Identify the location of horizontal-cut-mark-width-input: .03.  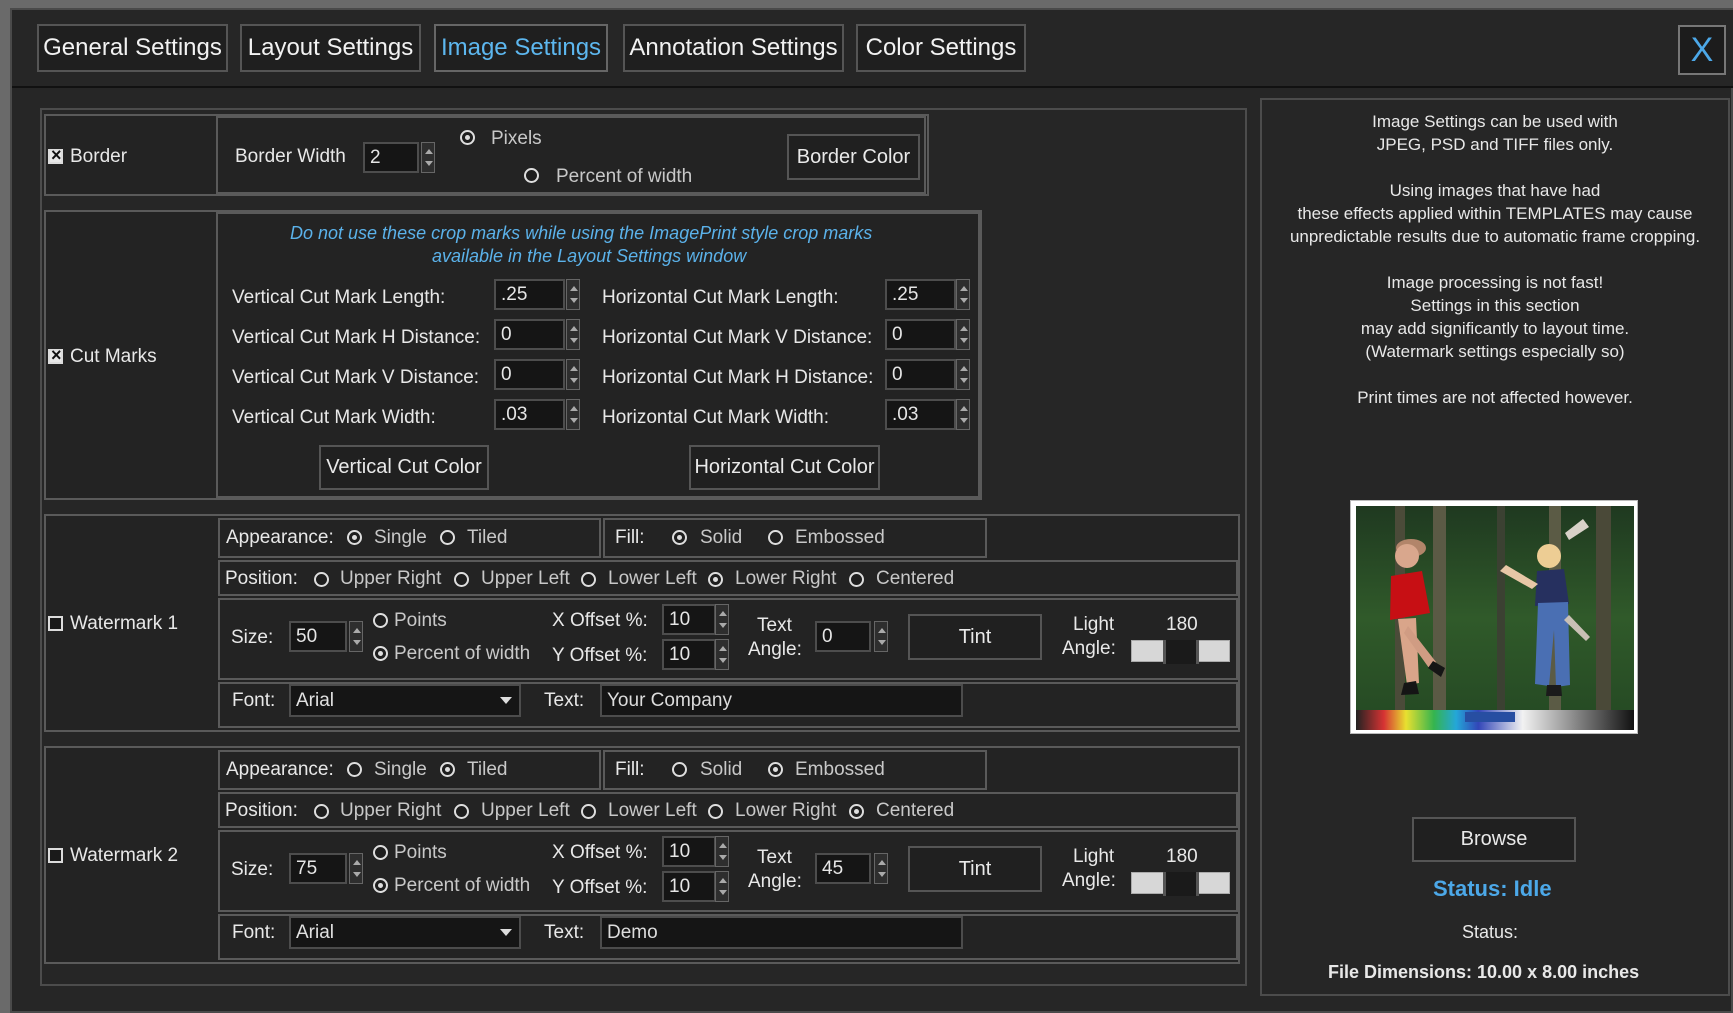
(920, 414).